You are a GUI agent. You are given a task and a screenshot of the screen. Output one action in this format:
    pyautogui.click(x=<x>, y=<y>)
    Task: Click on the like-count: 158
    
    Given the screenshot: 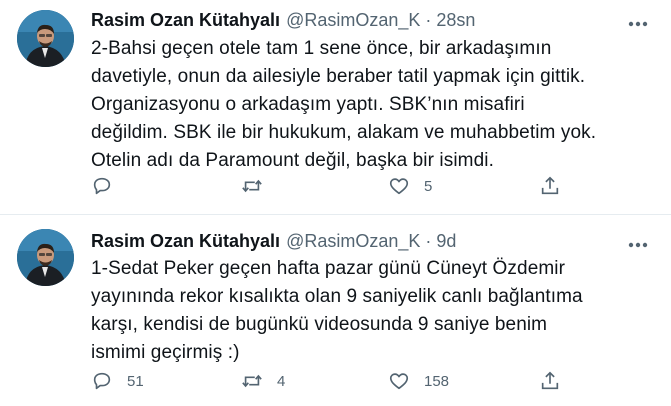 What is the action you would take?
    pyautogui.click(x=437, y=381)
    